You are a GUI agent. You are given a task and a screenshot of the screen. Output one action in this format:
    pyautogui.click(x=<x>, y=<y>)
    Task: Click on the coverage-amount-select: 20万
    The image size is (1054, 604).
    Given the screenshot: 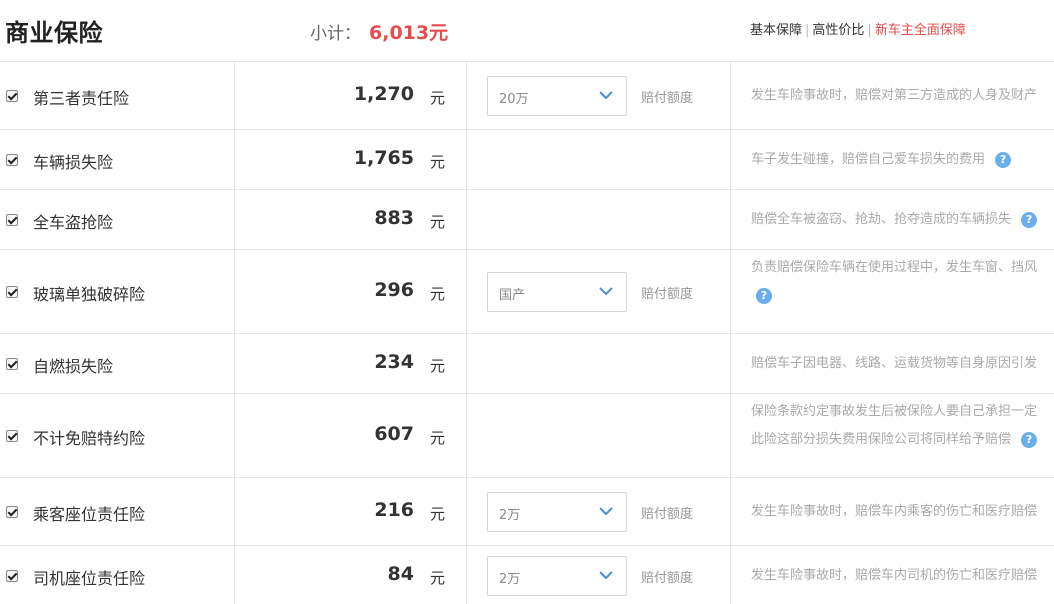 What is the action you would take?
    pyautogui.click(x=557, y=96)
    